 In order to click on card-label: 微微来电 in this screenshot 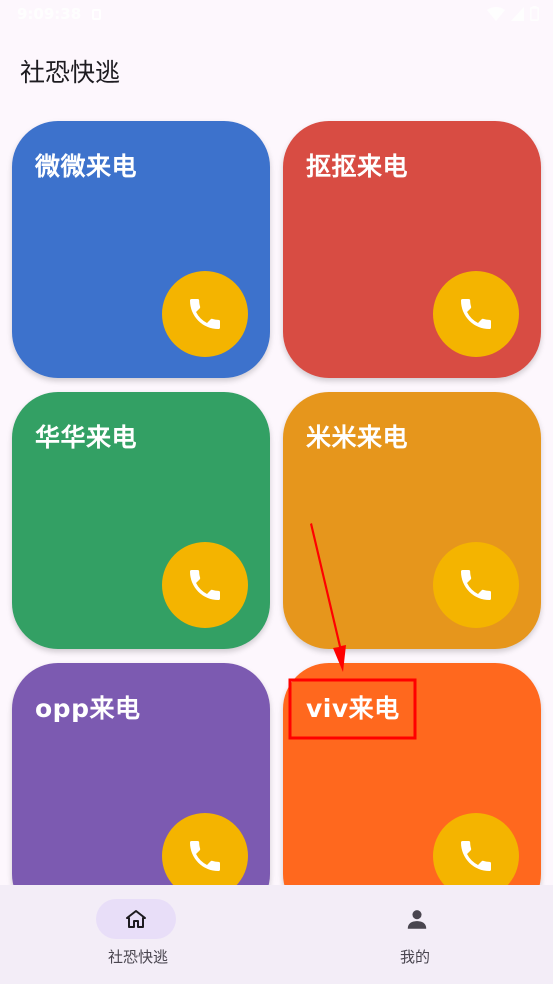, I will do `click(86, 166)`.